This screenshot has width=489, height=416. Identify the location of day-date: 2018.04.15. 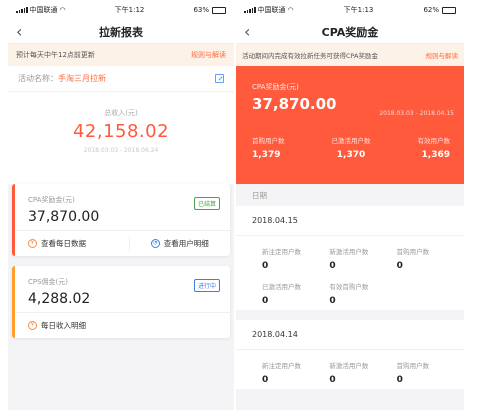
(350, 221).